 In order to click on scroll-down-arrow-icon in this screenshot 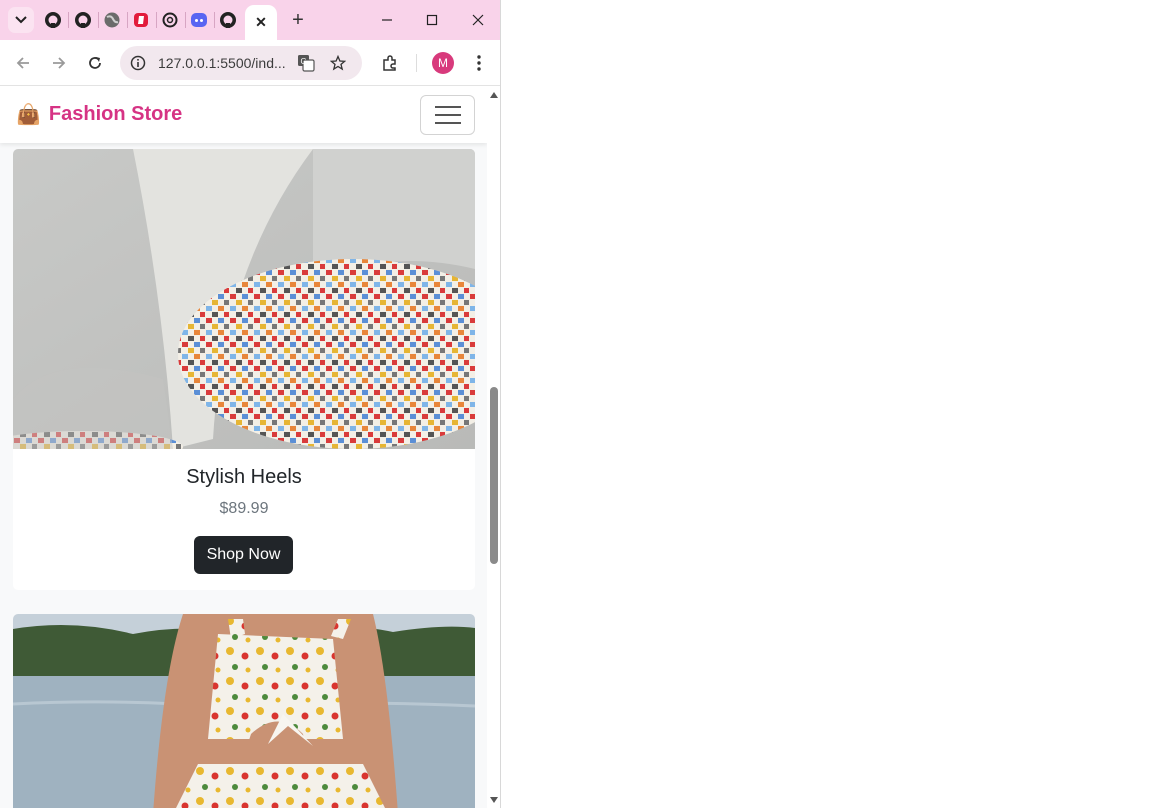, I will do `click(494, 800)`.